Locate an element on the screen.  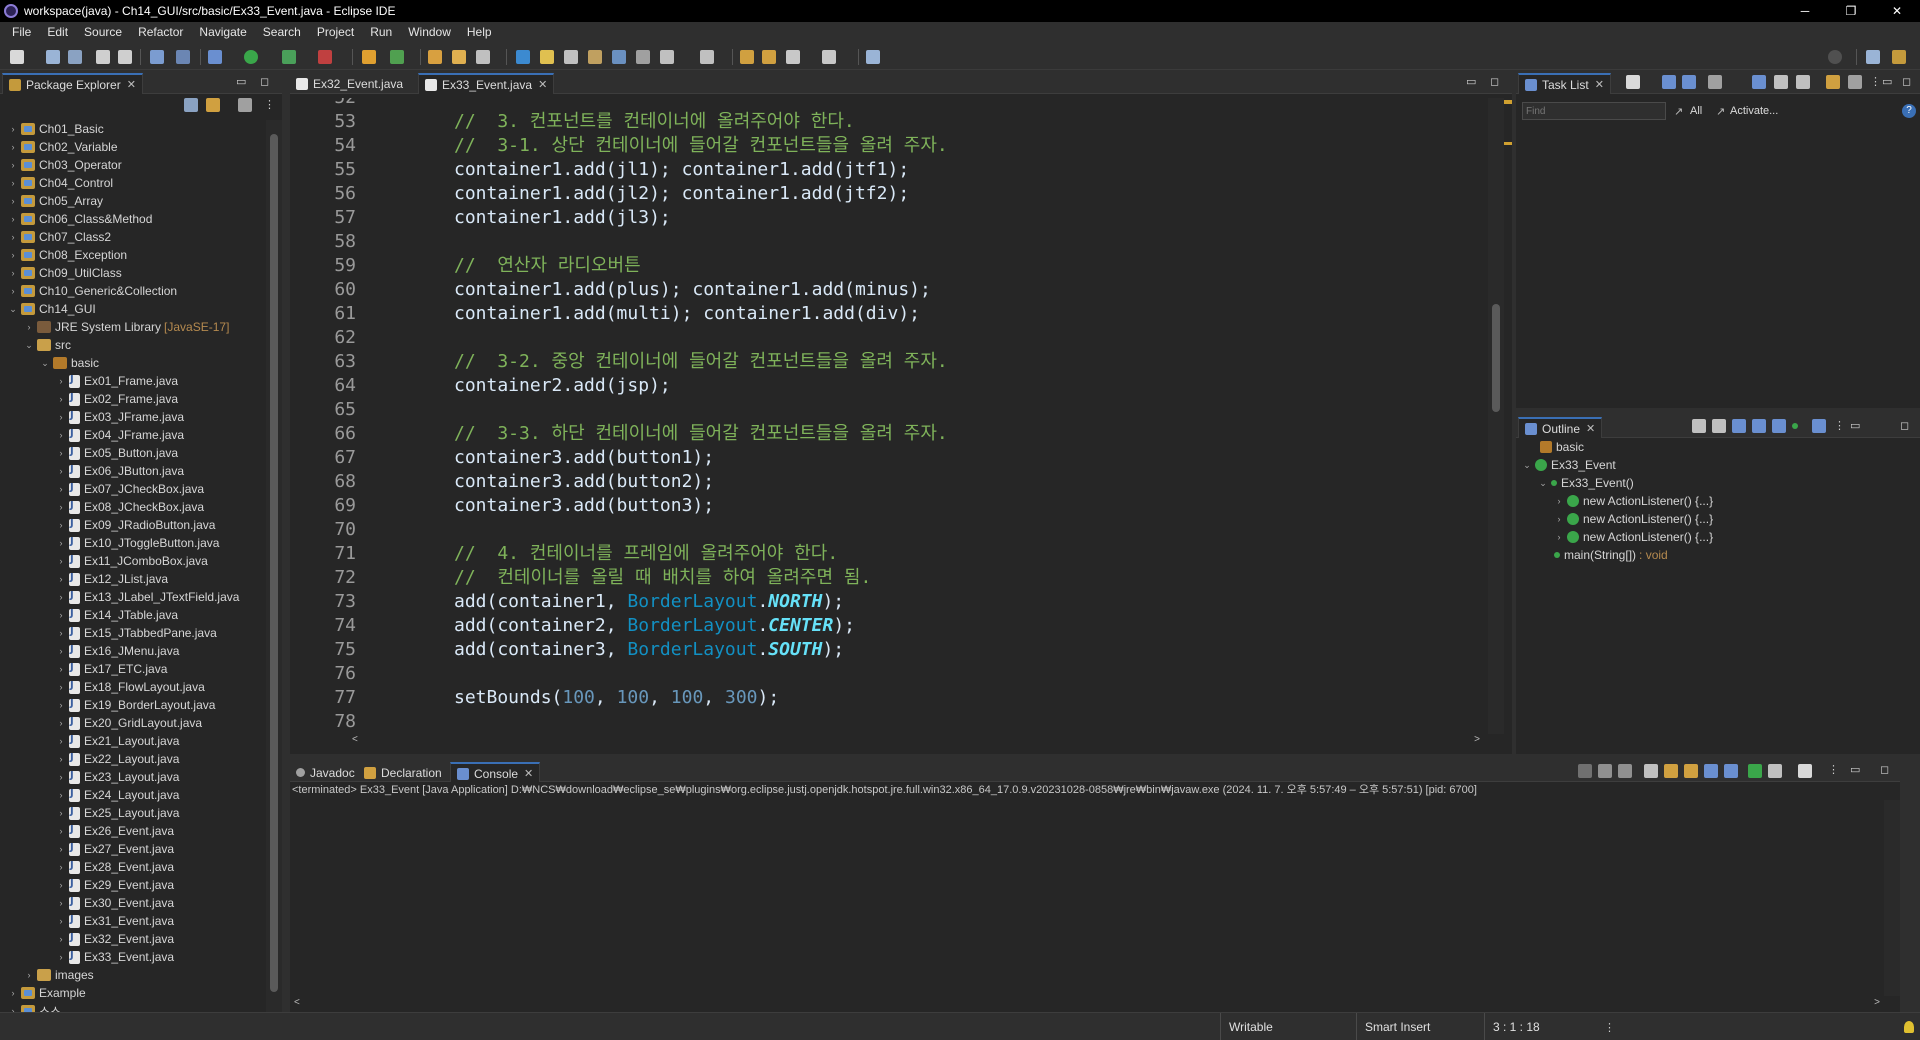
status-insert-mode: Smart Insert is located at coordinates (1419, 1026).